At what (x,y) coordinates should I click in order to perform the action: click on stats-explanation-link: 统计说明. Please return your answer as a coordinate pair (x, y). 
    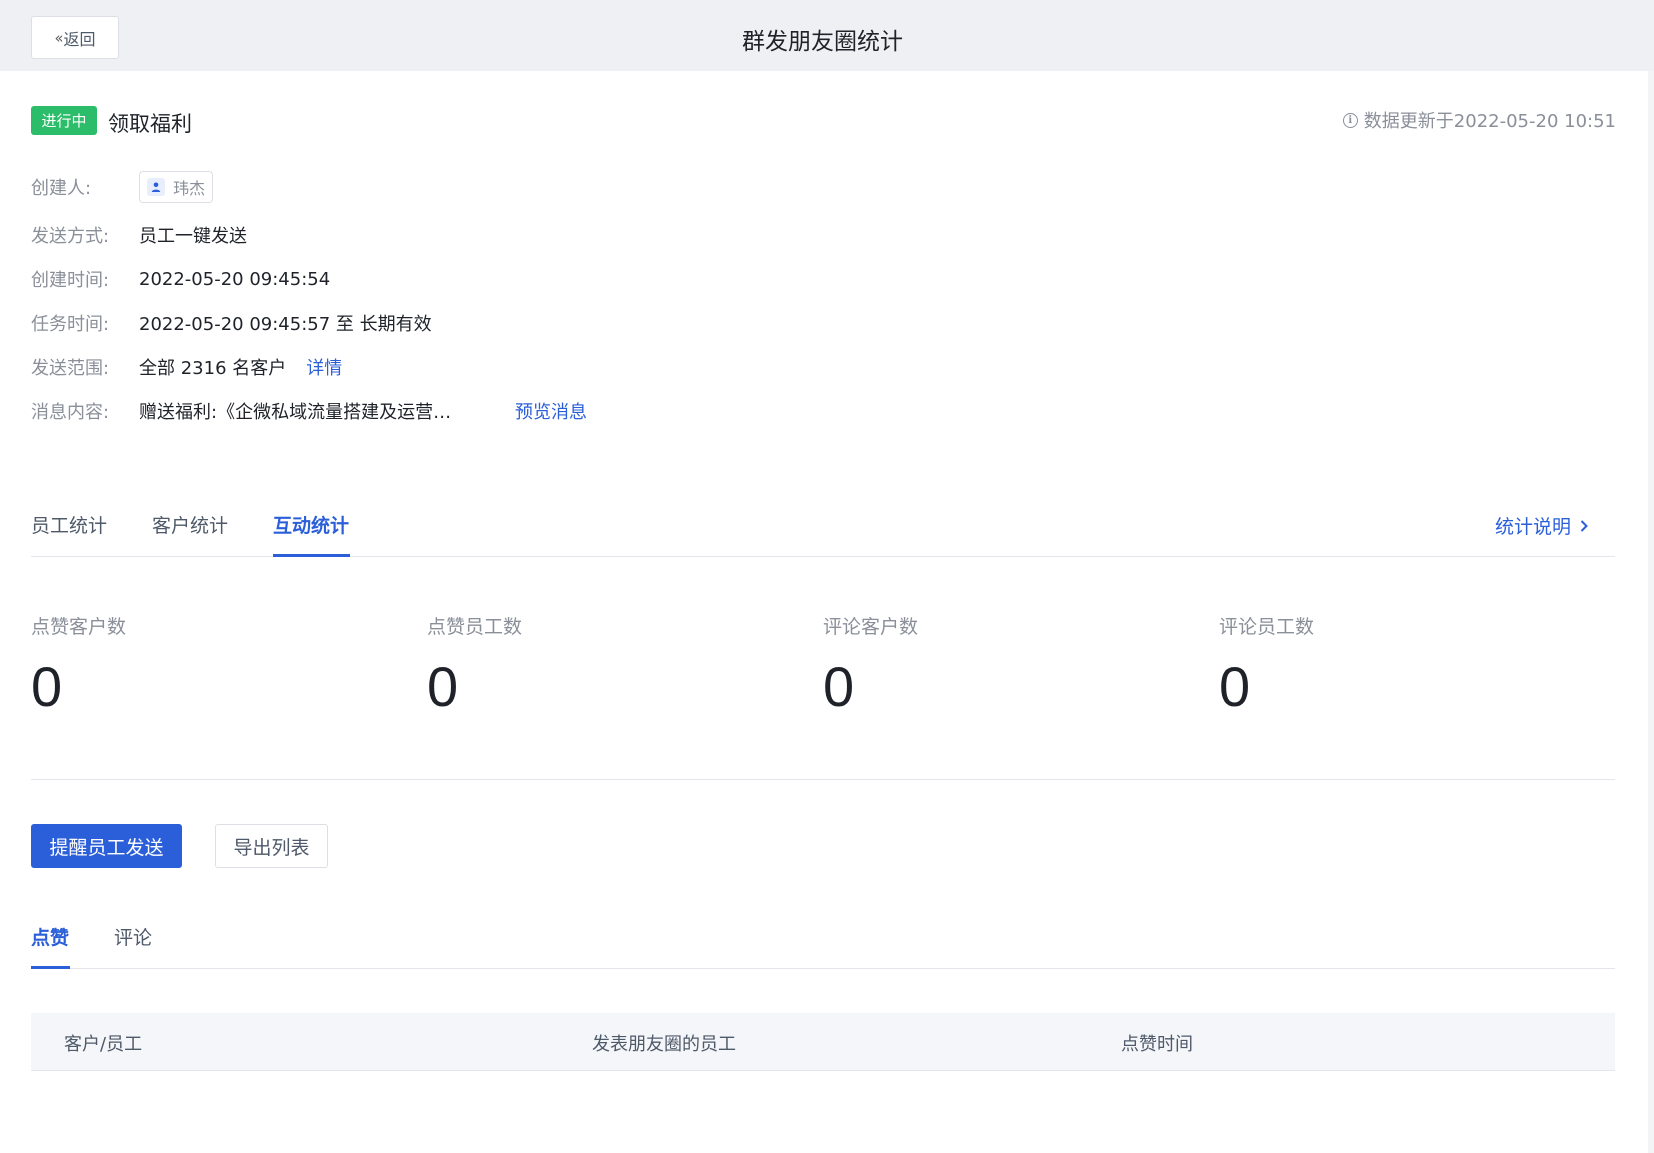
    Looking at the image, I should click on (1542, 525).